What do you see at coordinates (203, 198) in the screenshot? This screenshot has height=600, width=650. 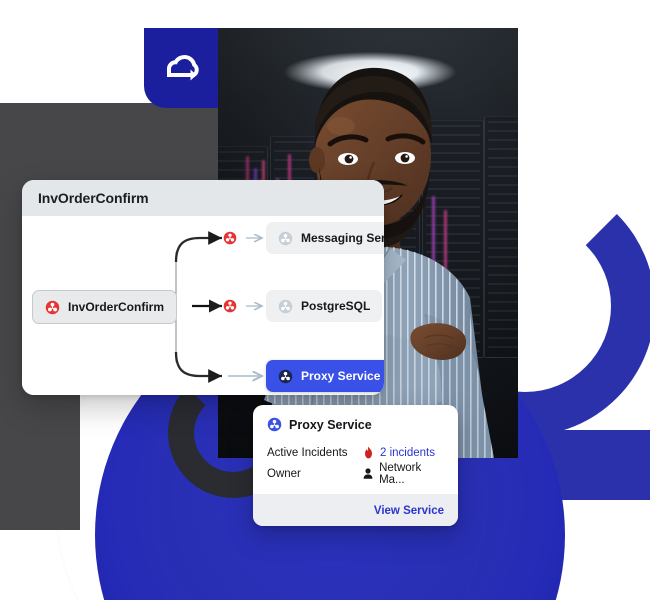 I see `topology-card-header: InvOrderConfirm` at bounding box center [203, 198].